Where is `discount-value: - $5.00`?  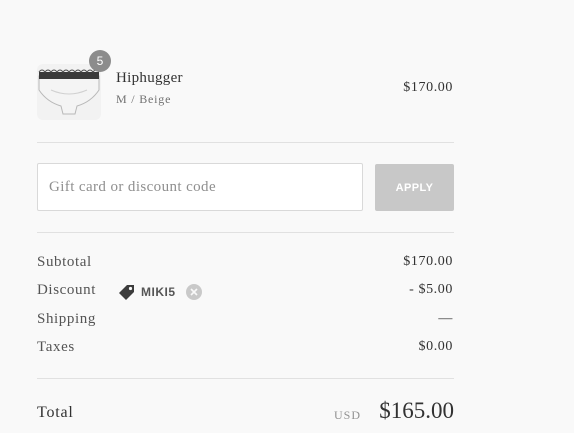 discount-value: - $5.00 is located at coordinates (431, 289).